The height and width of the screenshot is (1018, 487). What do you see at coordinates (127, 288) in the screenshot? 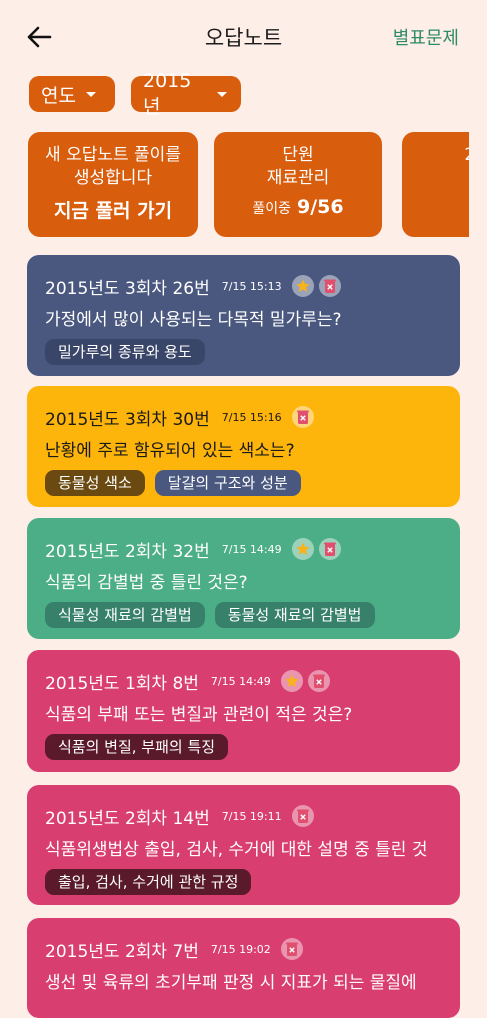
I see `question-id: 2015년도 3회차 26번` at bounding box center [127, 288].